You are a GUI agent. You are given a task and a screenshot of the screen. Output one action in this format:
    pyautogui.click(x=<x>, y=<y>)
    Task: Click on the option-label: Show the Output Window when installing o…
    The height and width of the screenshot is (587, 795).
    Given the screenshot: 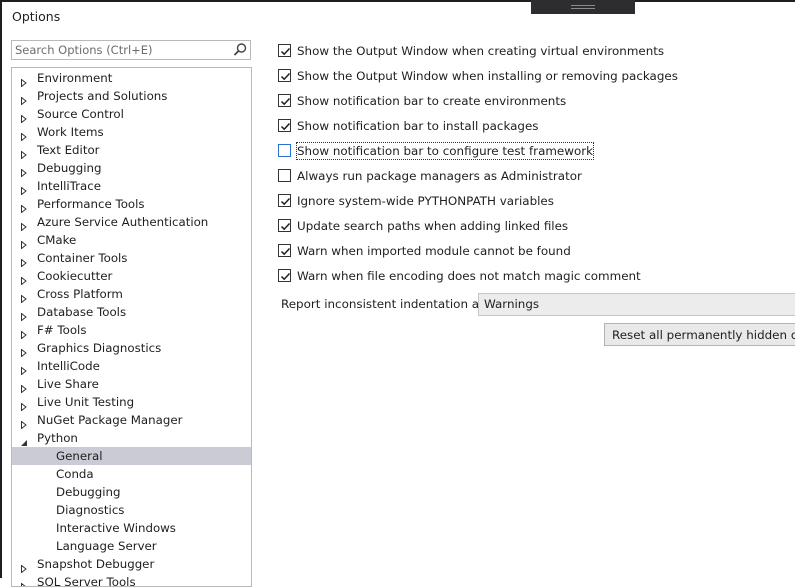 What is the action you would take?
    pyautogui.click(x=487, y=76)
    